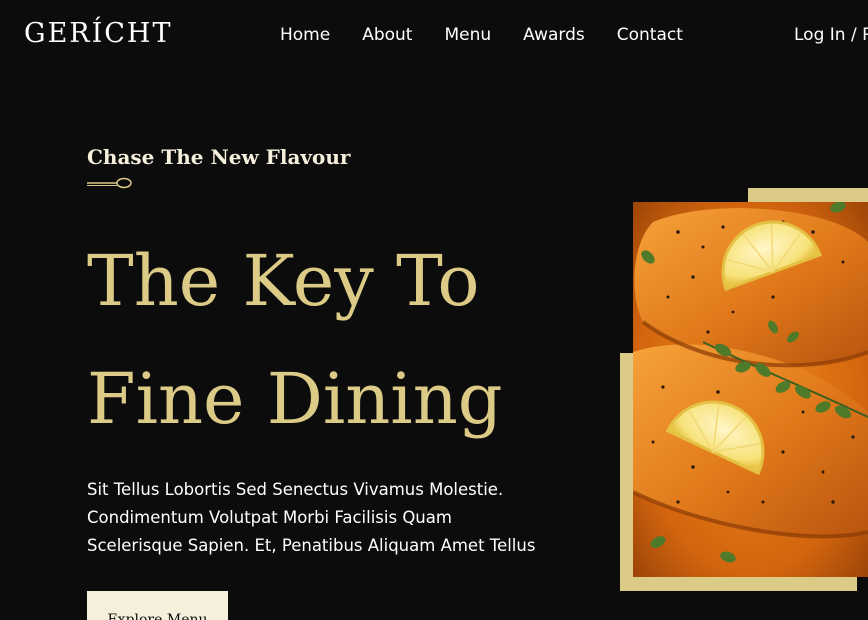 This screenshot has height=620, width=868. Describe the element at coordinates (305, 35) in the screenshot. I see `nav-home-link: Home` at that location.